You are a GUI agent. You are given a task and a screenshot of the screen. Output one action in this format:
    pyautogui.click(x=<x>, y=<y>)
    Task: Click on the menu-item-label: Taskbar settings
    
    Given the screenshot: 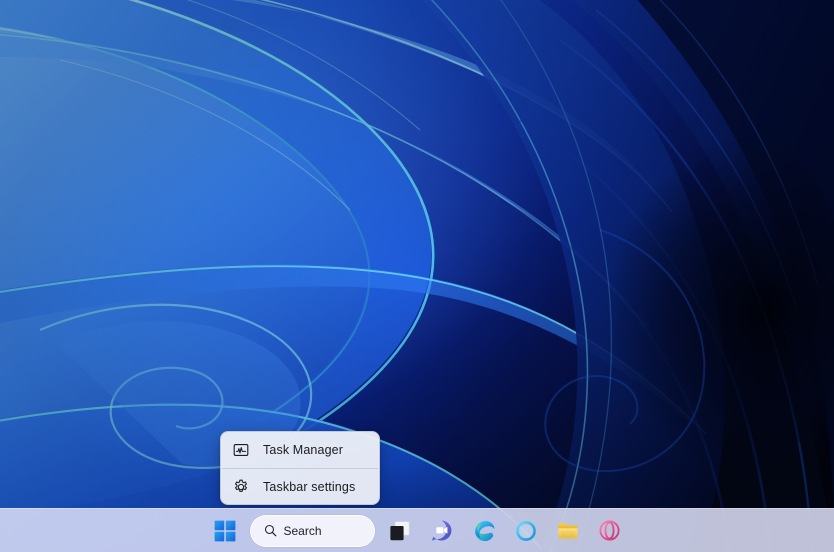 What is the action you would take?
    pyautogui.click(x=309, y=486)
    